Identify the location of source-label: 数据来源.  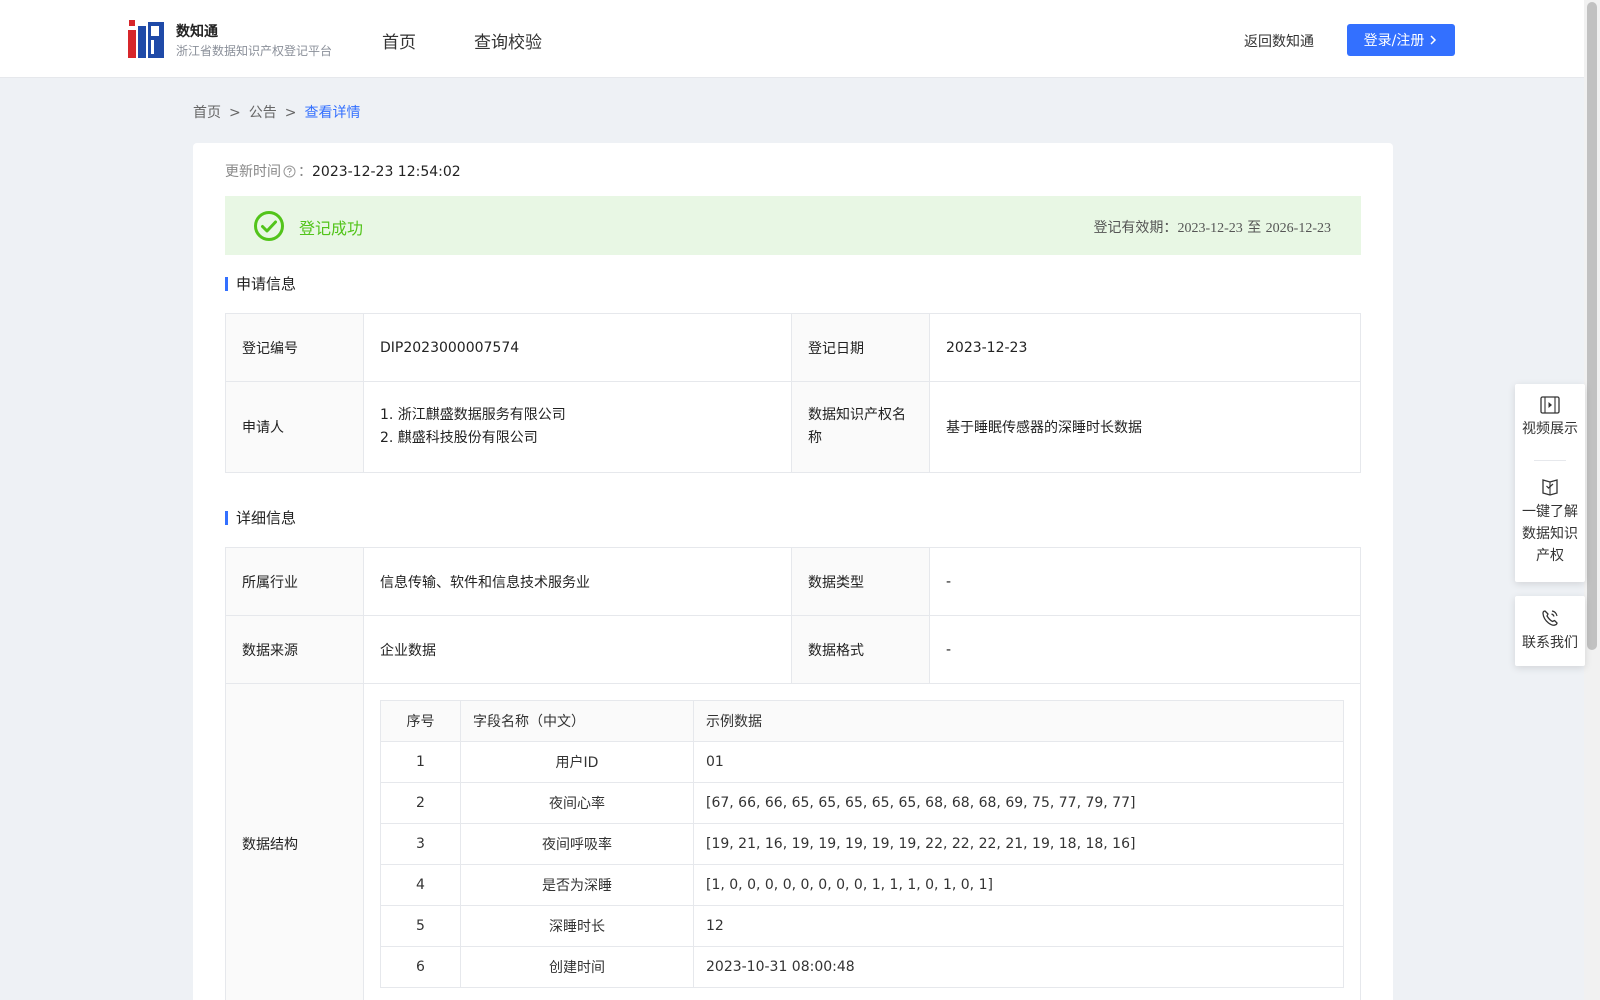
(294, 649).